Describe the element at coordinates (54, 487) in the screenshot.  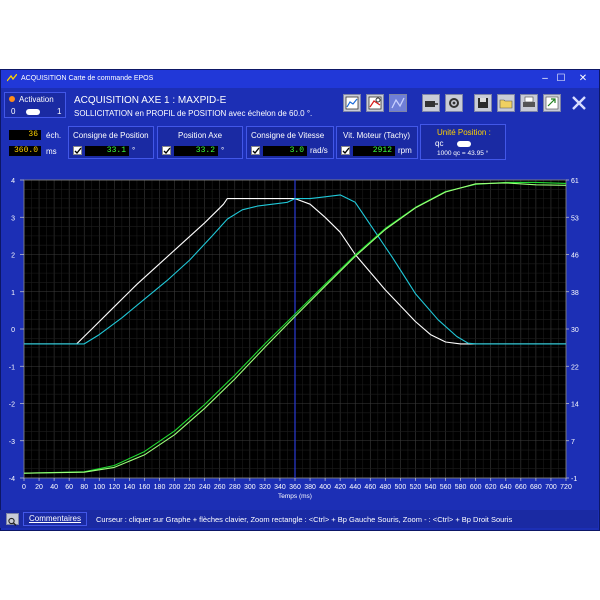
I see `x-tick-label: 40` at that location.